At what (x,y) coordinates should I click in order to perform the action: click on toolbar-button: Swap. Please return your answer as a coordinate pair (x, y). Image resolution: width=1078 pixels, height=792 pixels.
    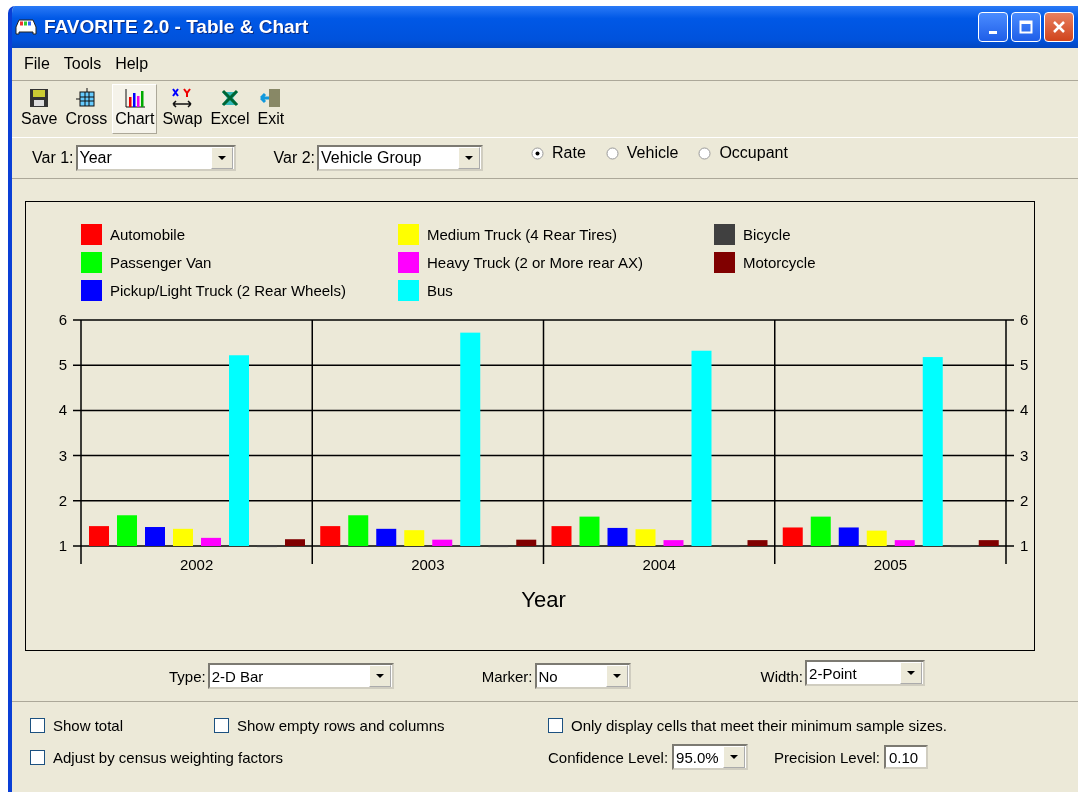
    Looking at the image, I should click on (182, 109).